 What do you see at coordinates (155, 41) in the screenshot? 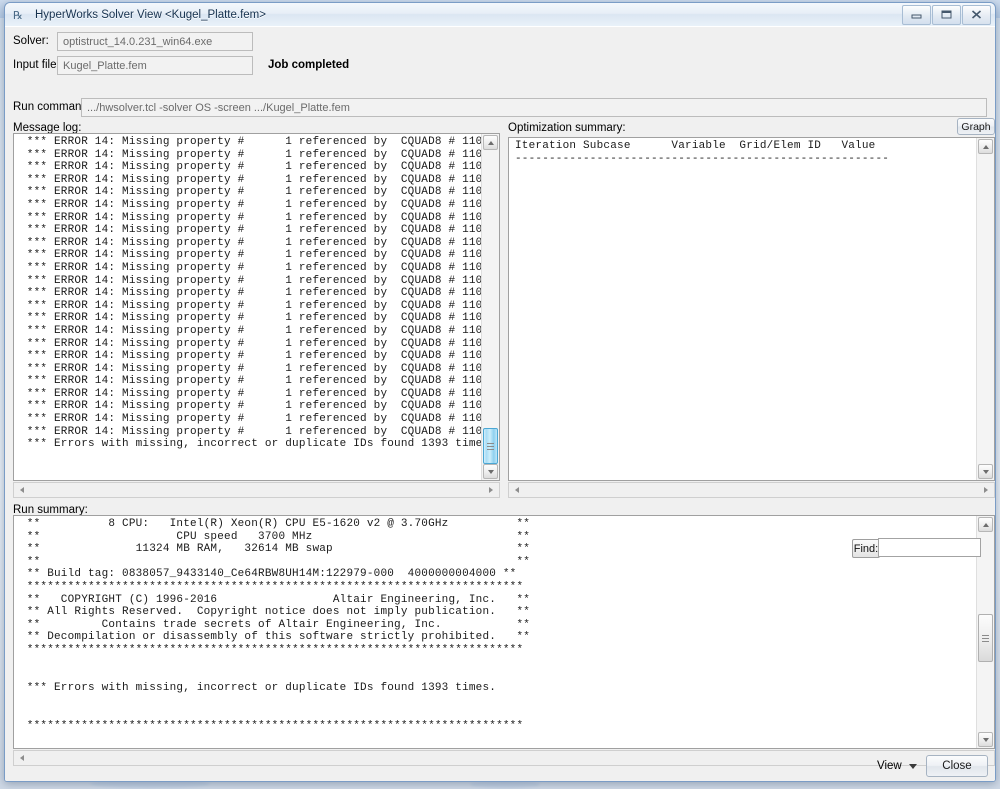
I see `solver-field: optistruct_14.0.231_win64.exe` at bounding box center [155, 41].